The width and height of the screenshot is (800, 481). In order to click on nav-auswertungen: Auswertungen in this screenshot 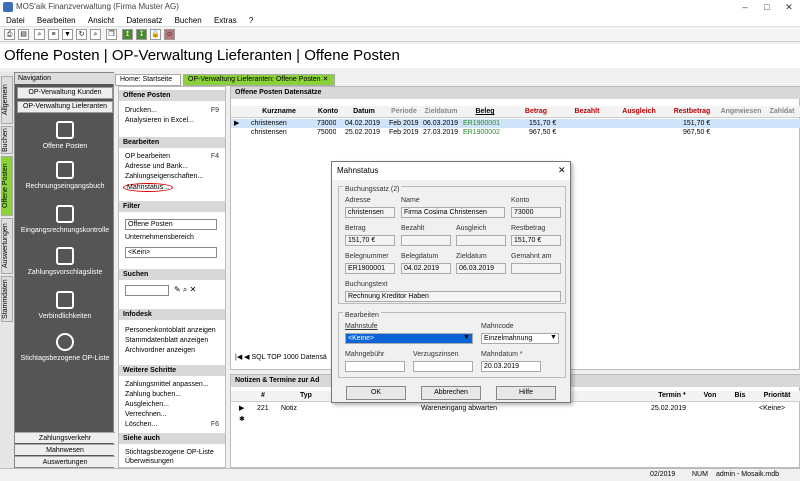, I will do `click(65, 461)`.